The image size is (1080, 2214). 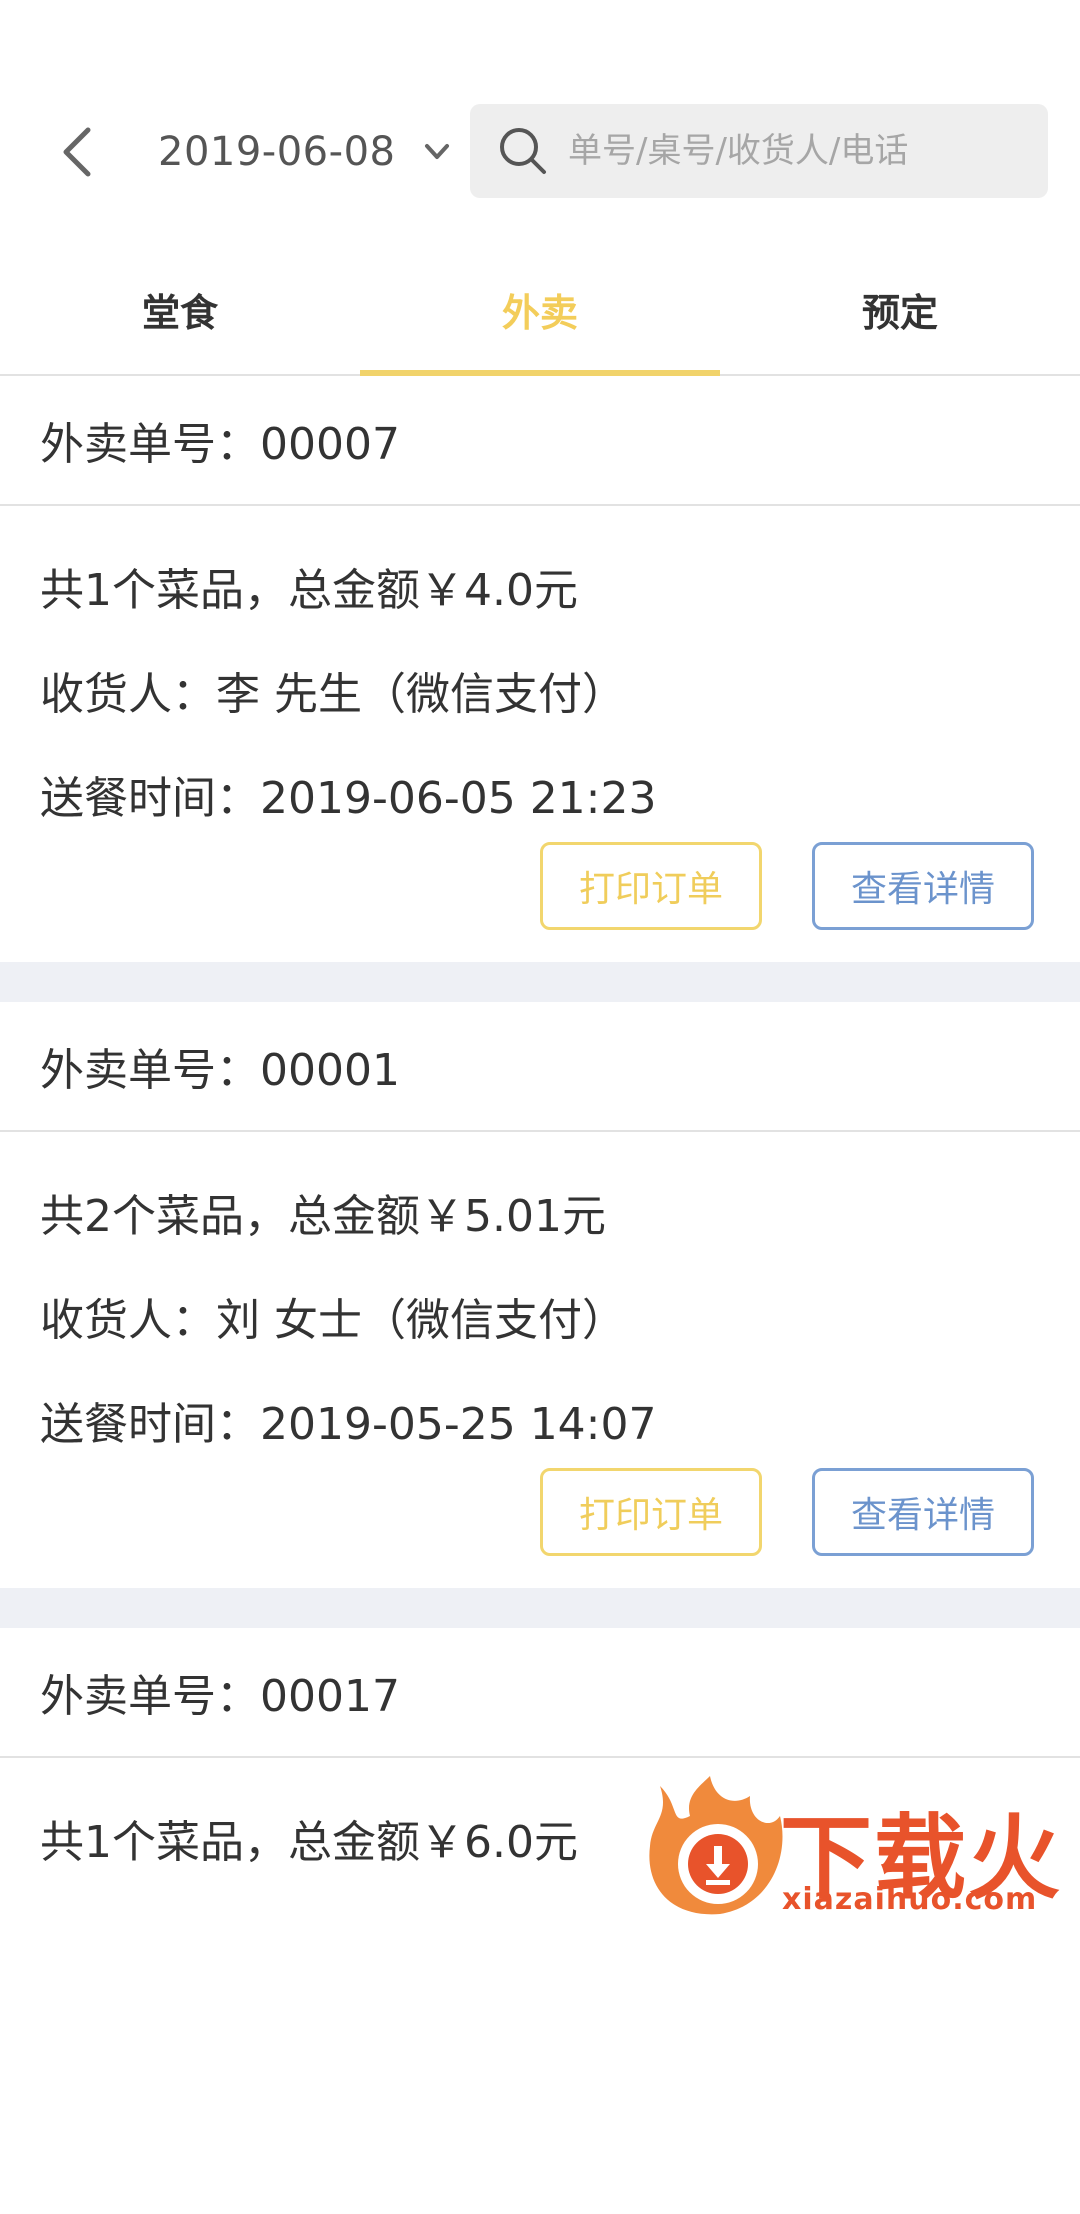 I want to click on order-header: 外卖单号：00007, so click(x=540, y=441).